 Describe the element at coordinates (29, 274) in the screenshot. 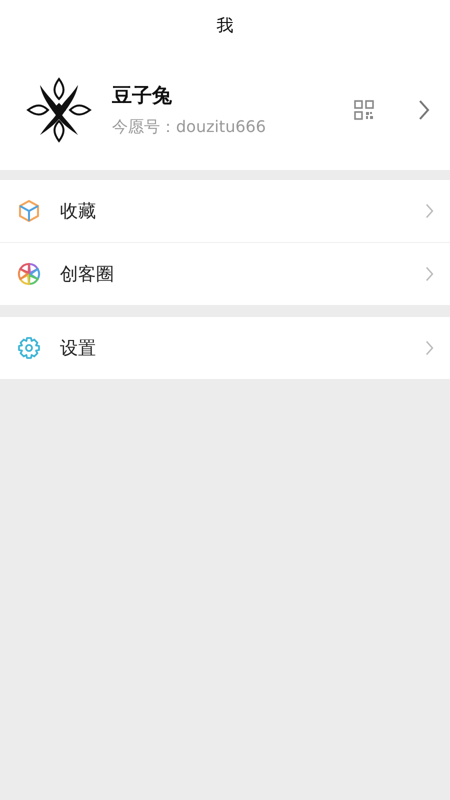

I see `aperture-icon` at that location.